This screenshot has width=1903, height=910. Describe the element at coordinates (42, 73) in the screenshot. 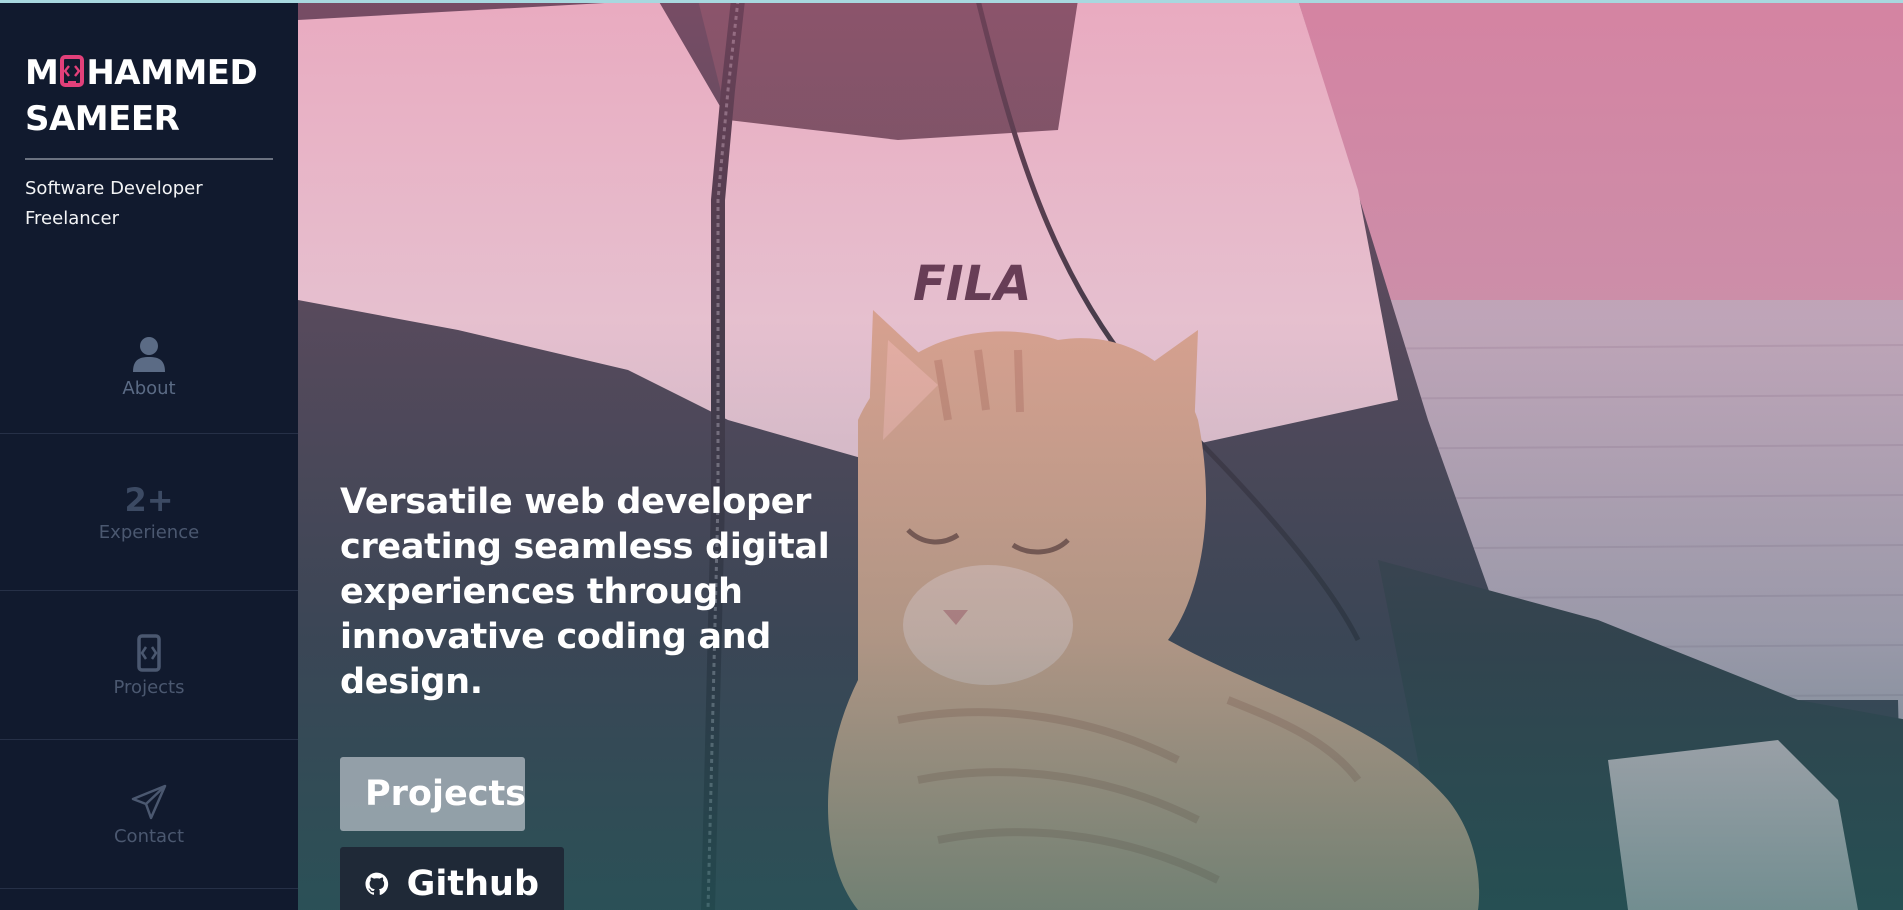

I see `brand-name-start: M` at that location.